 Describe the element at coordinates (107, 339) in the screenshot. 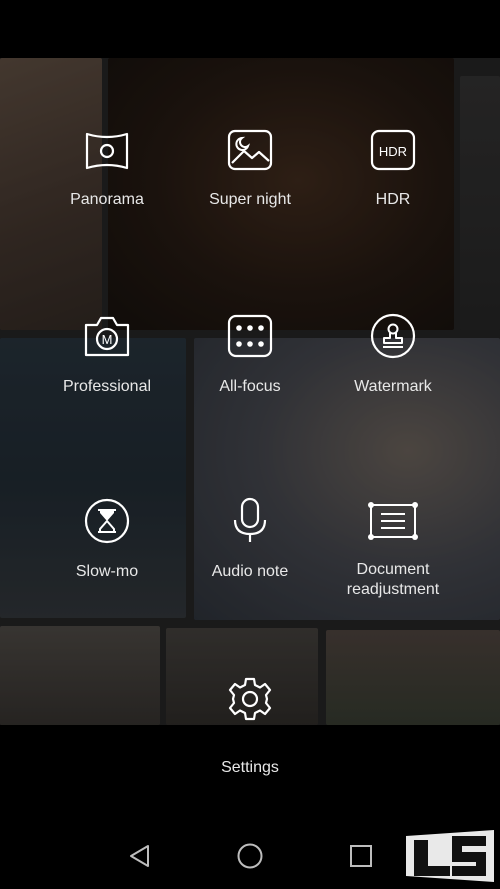

I see `professional-icon-text: M` at that location.